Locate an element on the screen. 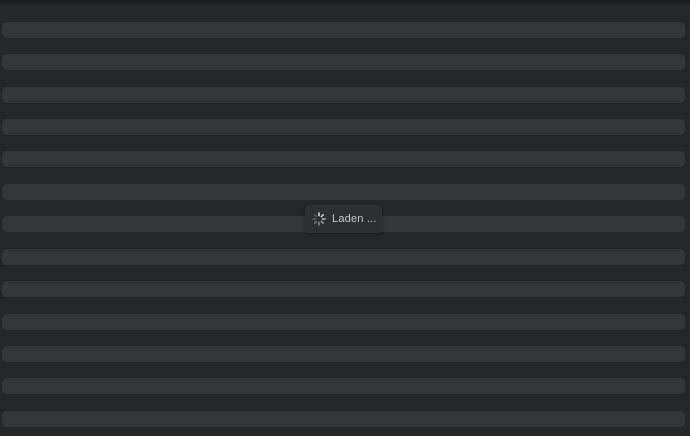 The width and height of the screenshot is (690, 436). spinner-icon is located at coordinates (319, 219).